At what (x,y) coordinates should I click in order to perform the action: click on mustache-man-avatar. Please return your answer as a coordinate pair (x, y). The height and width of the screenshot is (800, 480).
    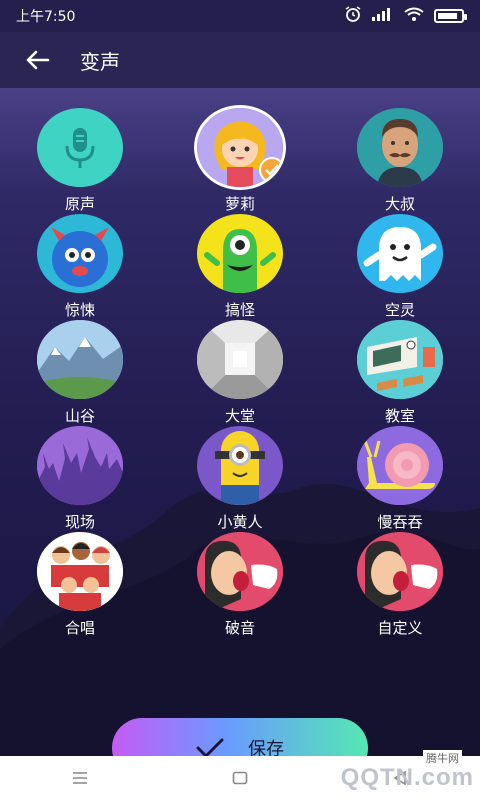
    Looking at the image, I should click on (400, 147).